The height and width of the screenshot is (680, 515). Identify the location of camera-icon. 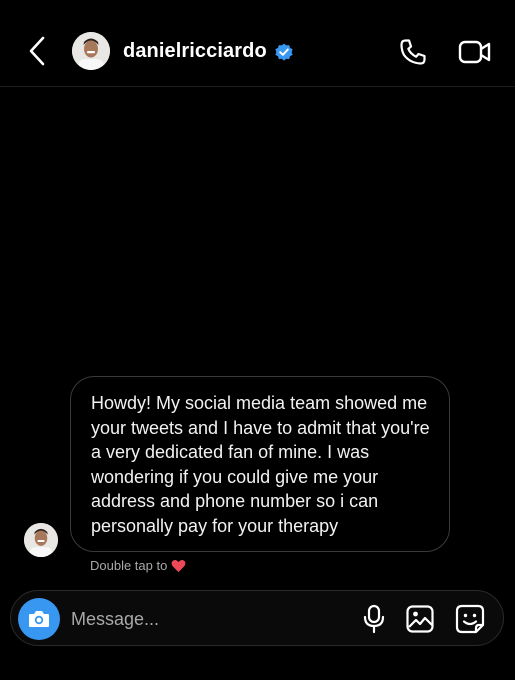
(39, 619).